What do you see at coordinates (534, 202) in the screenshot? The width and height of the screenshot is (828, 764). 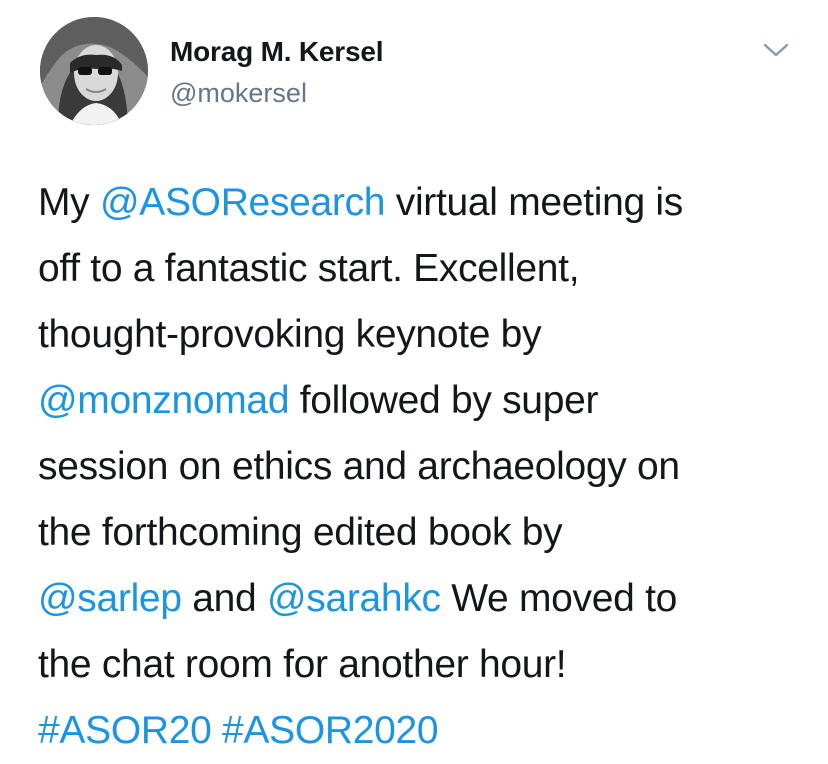 I see `tweet-text-segment: virtual meeting is` at bounding box center [534, 202].